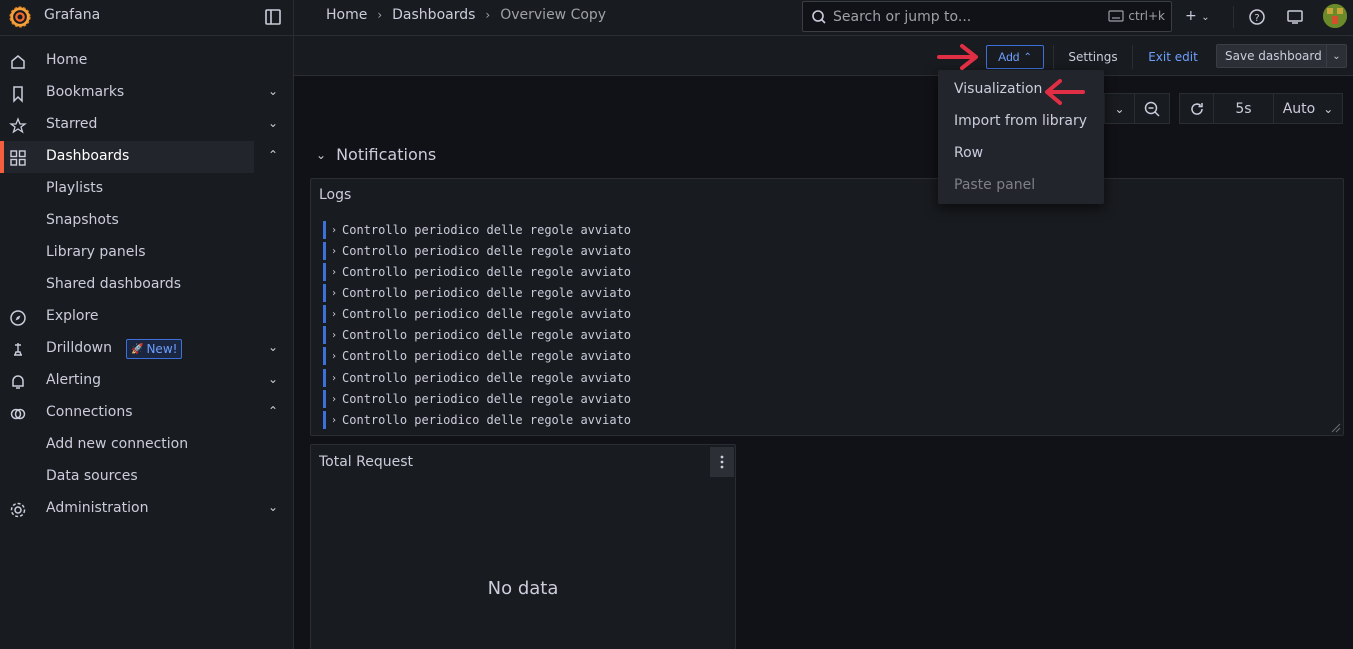 The height and width of the screenshot is (649, 1353). I want to click on zoom-out-icon, so click(1152, 109).